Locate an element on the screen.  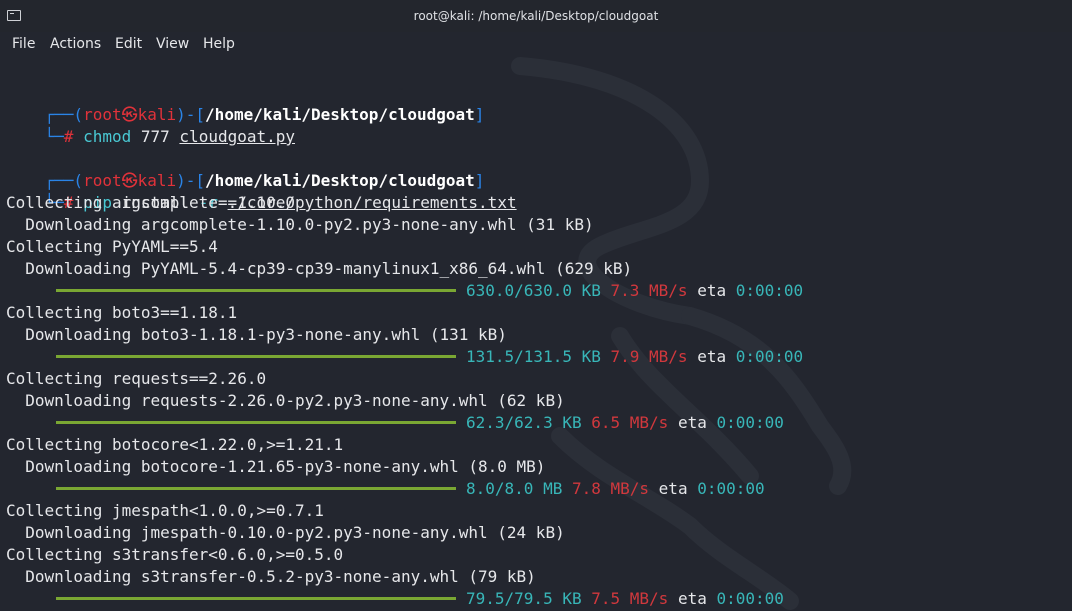
menu-file: File is located at coordinates (23, 44).